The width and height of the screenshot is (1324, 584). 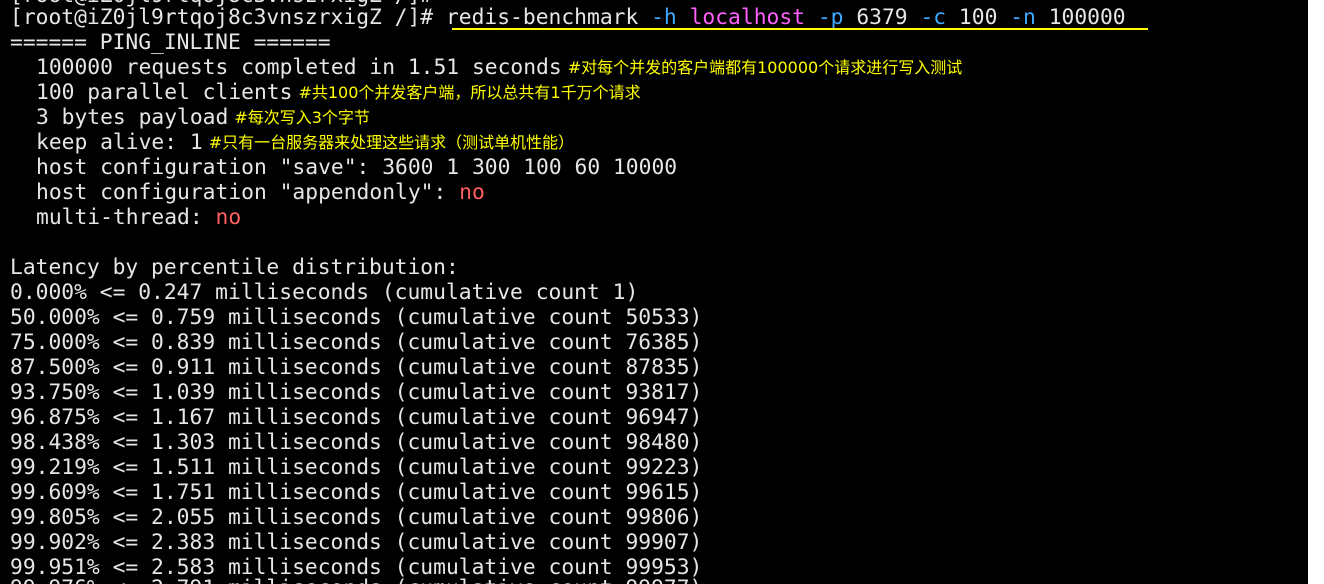 What do you see at coordinates (222, 17) in the screenshot?
I see `shell-prompt: [root@iZ0jl9rtqoj8c3vnszrxigZ /]#` at bounding box center [222, 17].